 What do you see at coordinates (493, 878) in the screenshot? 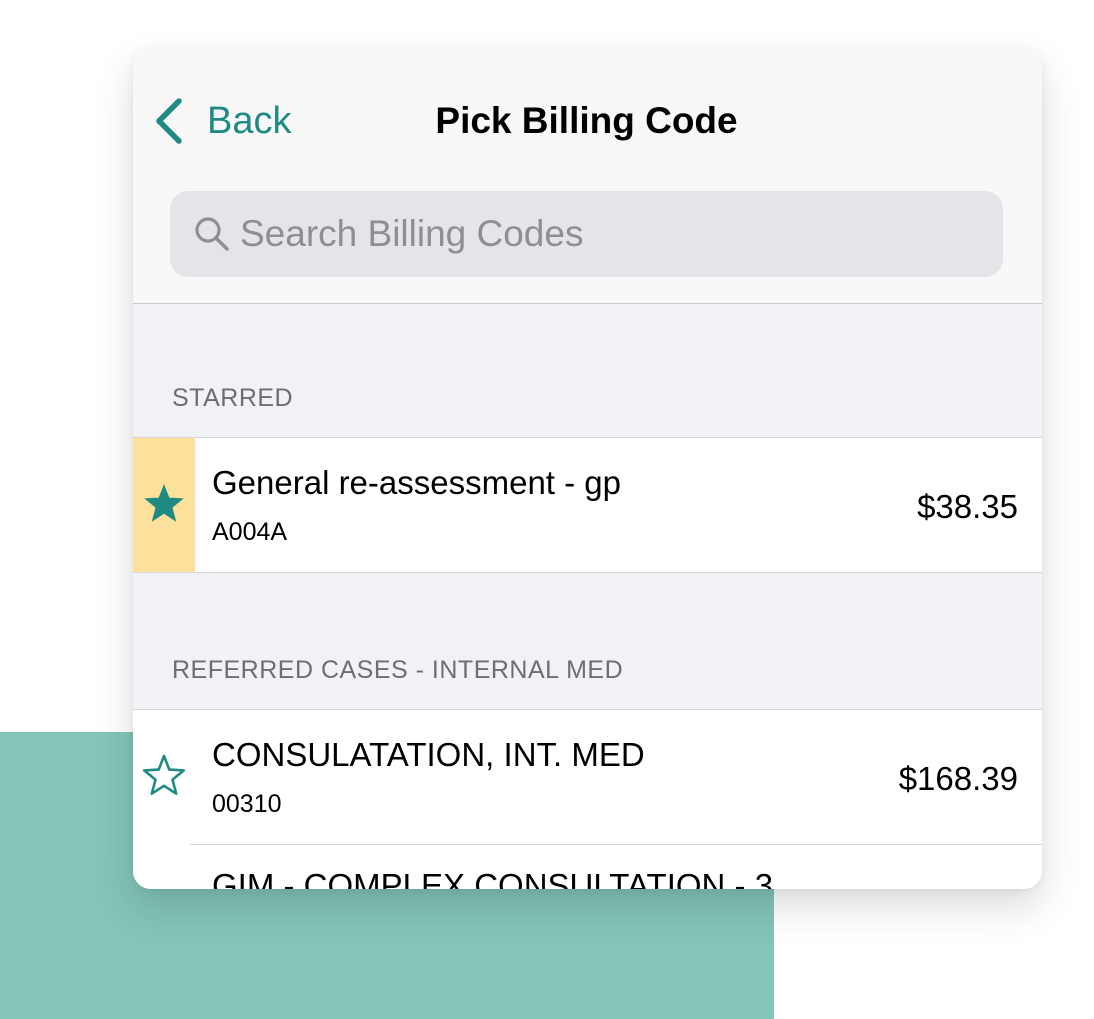
I see `billing-code-name: GIM - COMPLEX CONSULTATION - 3` at bounding box center [493, 878].